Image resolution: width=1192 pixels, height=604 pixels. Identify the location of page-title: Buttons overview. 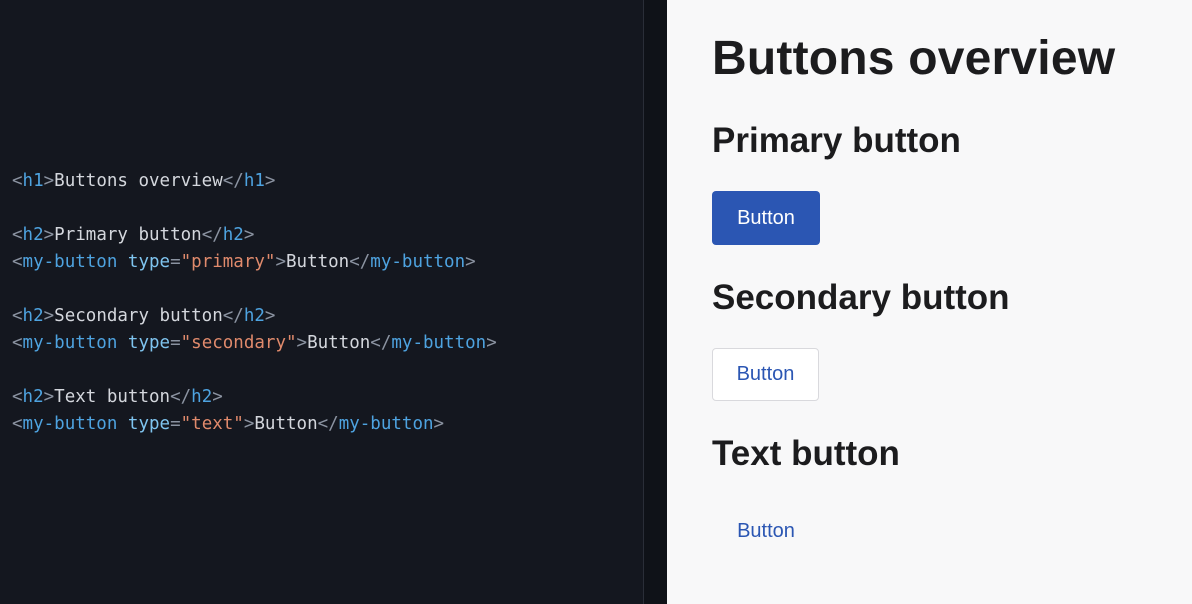
(914, 58).